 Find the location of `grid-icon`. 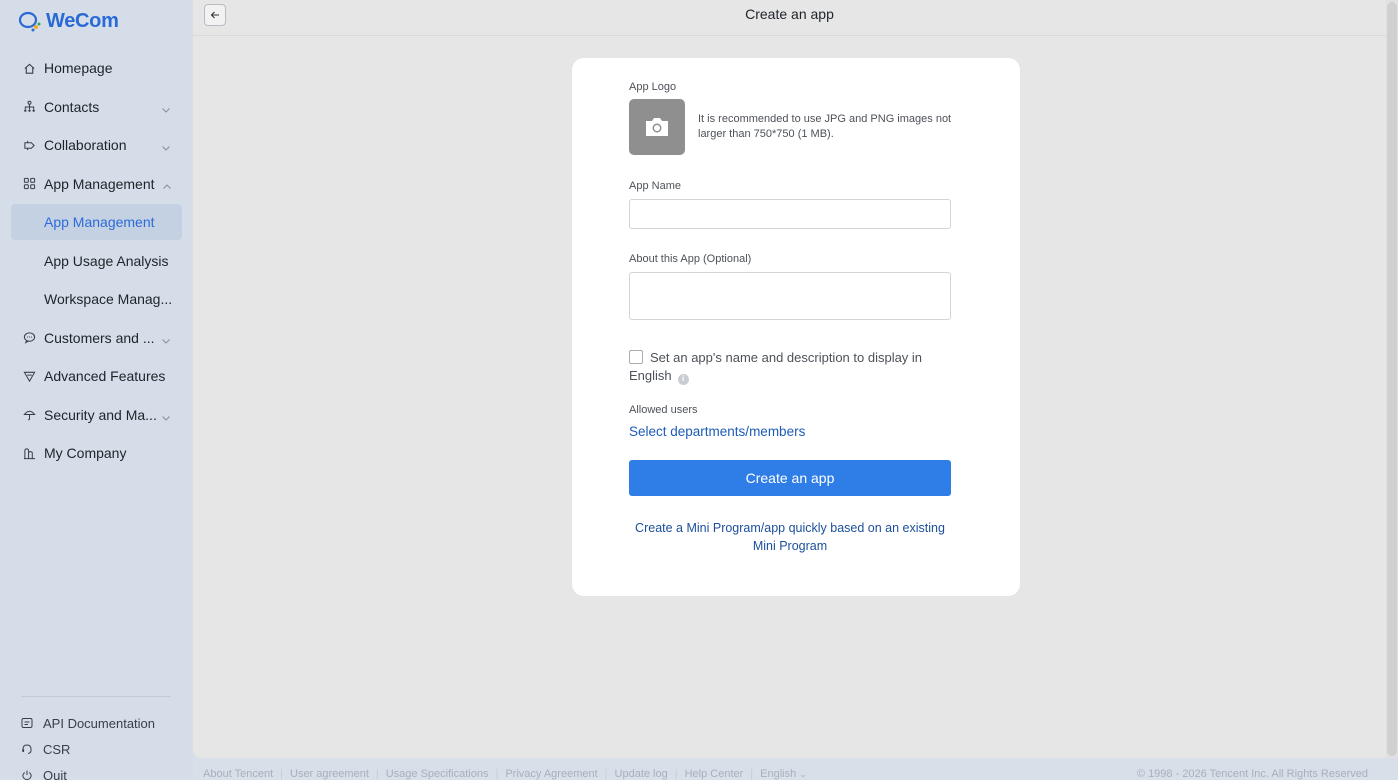

grid-icon is located at coordinates (29, 184).